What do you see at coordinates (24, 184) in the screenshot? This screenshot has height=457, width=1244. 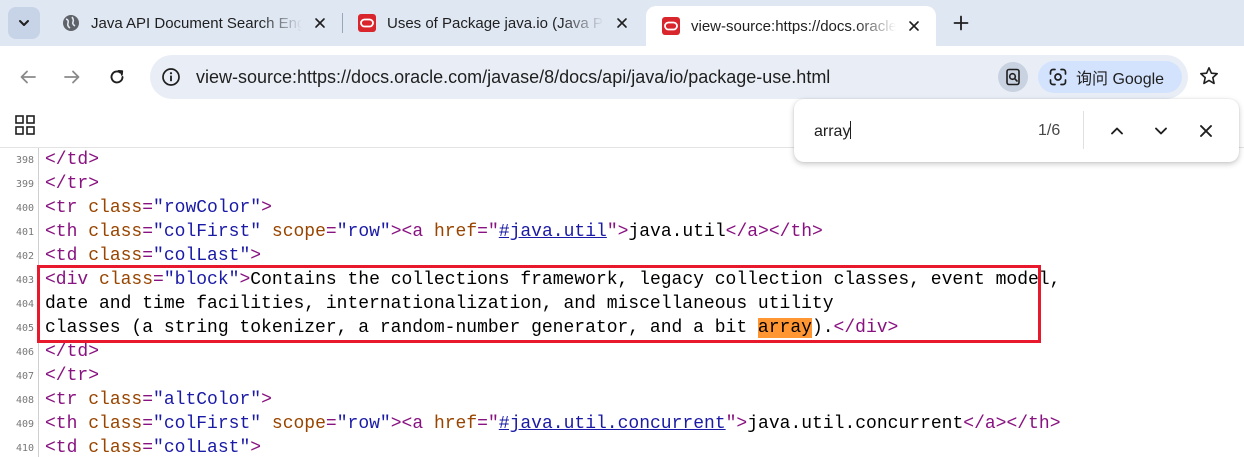 I see `line-number: 399` at bounding box center [24, 184].